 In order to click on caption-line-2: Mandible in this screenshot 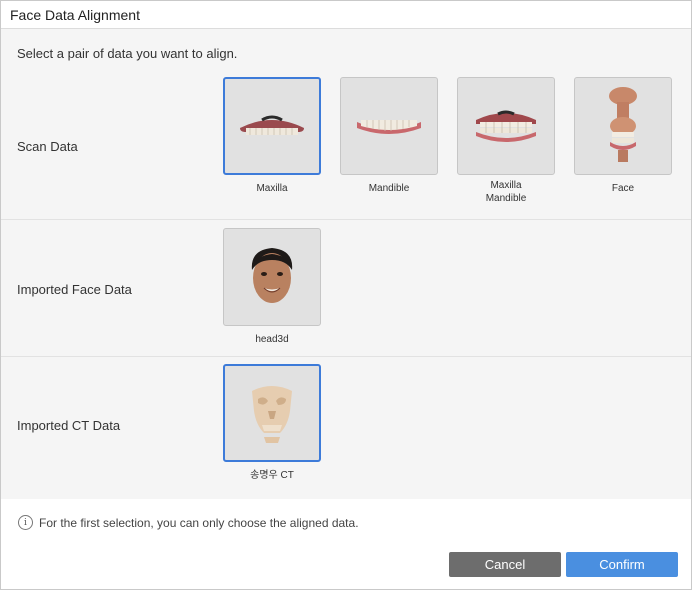, I will do `click(506, 198)`.